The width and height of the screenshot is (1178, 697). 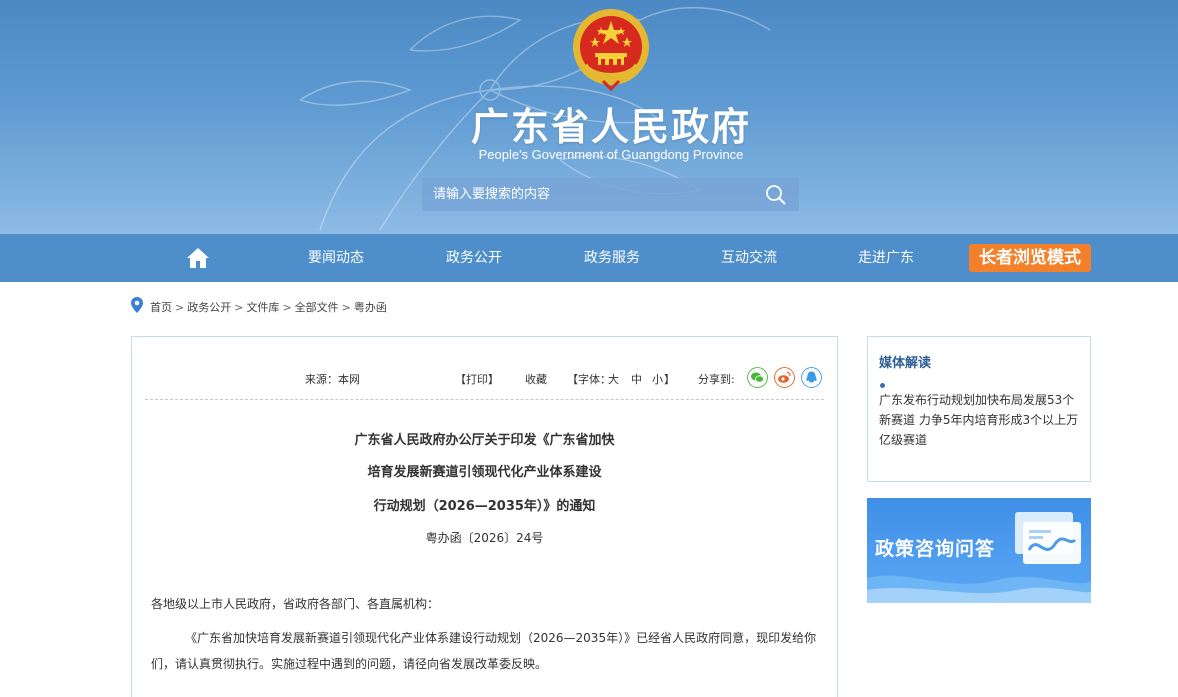 What do you see at coordinates (484, 506) in the screenshot?
I see `document-title-line-3: 行动规划（2026—2035年）》的通知` at bounding box center [484, 506].